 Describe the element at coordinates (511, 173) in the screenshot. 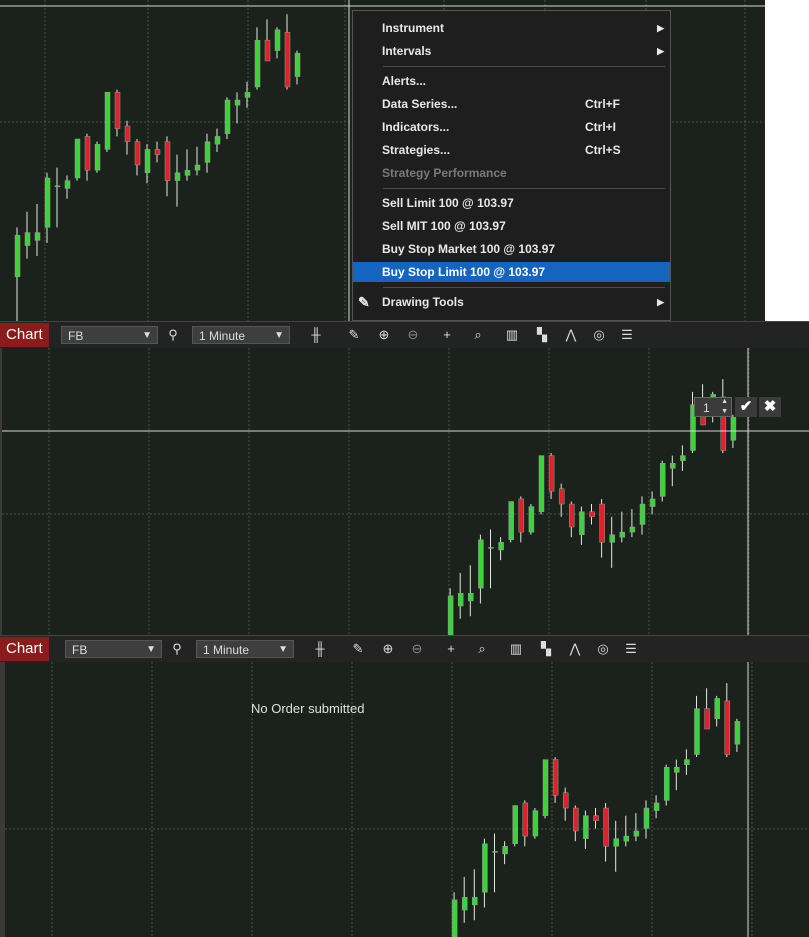

I see `menu-item-strategy-performance: Strategy Performance` at that location.